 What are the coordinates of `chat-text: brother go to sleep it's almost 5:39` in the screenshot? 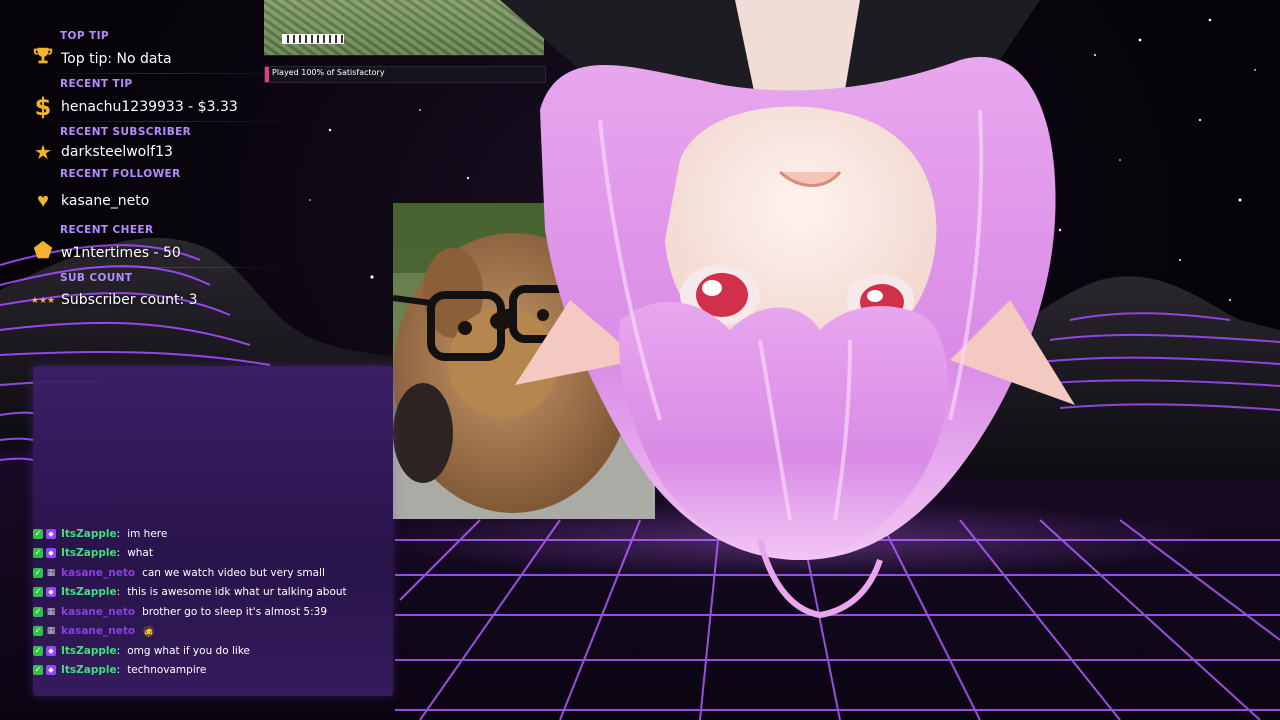 It's located at (235, 611).